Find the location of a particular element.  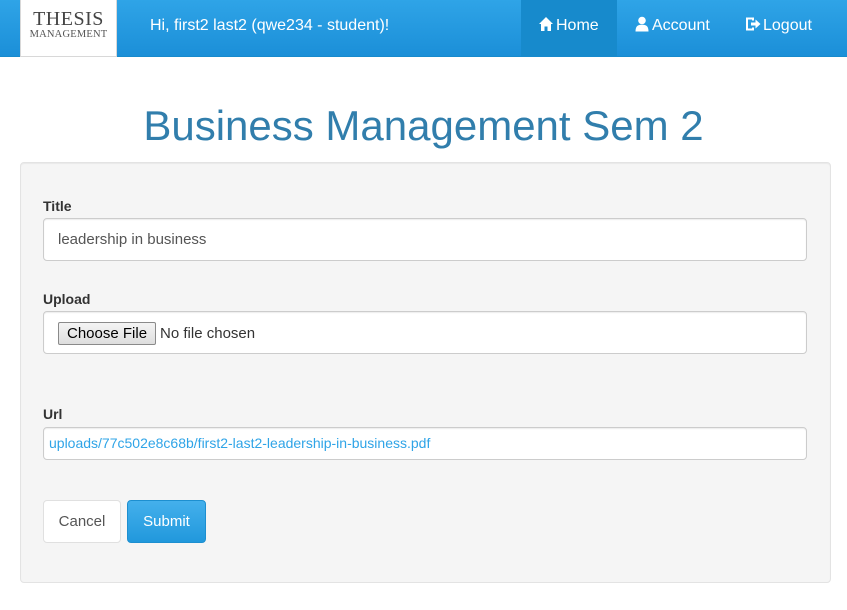

nav-account: Account is located at coordinates (672, 28).